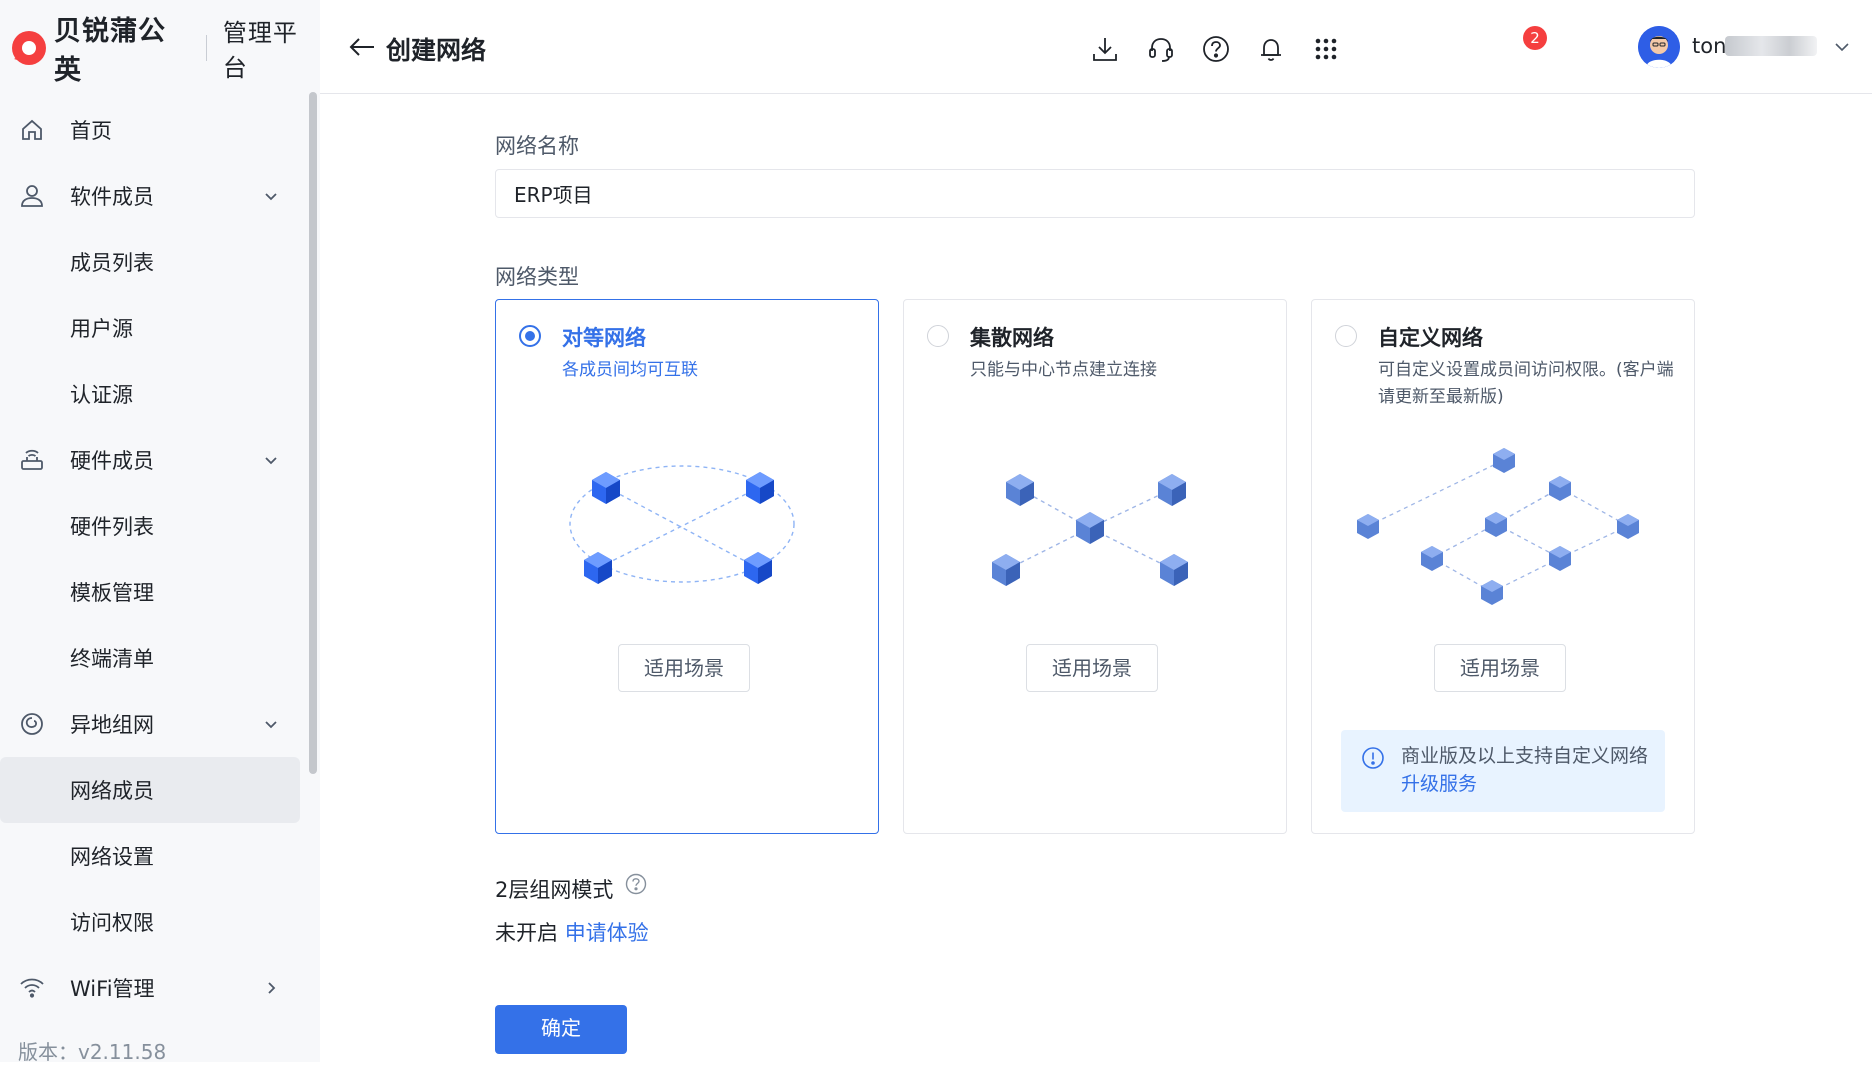  What do you see at coordinates (526, 933) in the screenshot?
I see `layer2-status-text: 未开启` at bounding box center [526, 933].